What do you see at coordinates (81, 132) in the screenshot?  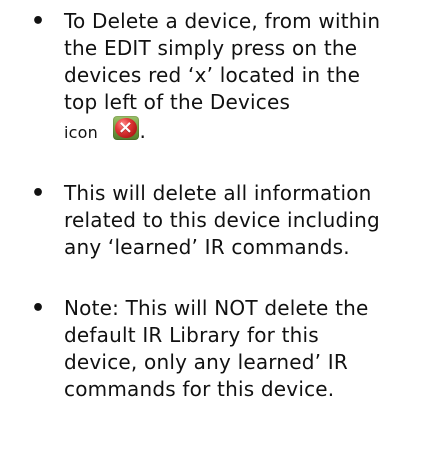 I see `icon-label: icon` at bounding box center [81, 132].